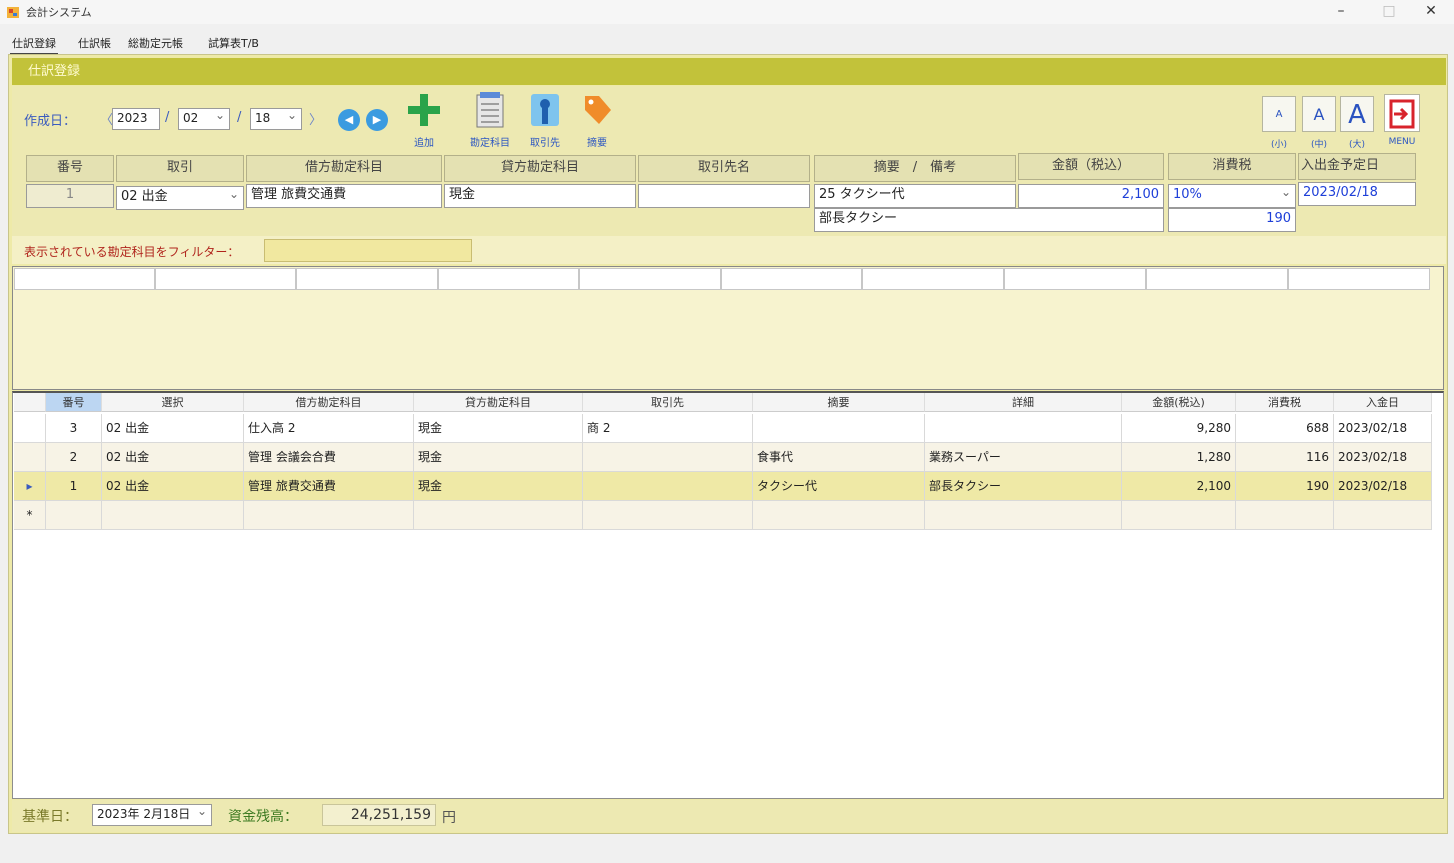 This screenshot has height=863, width=1454. Describe the element at coordinates (1023, 457) in the screenshot. I see `cell-detail: 業務スーパー` at that location.